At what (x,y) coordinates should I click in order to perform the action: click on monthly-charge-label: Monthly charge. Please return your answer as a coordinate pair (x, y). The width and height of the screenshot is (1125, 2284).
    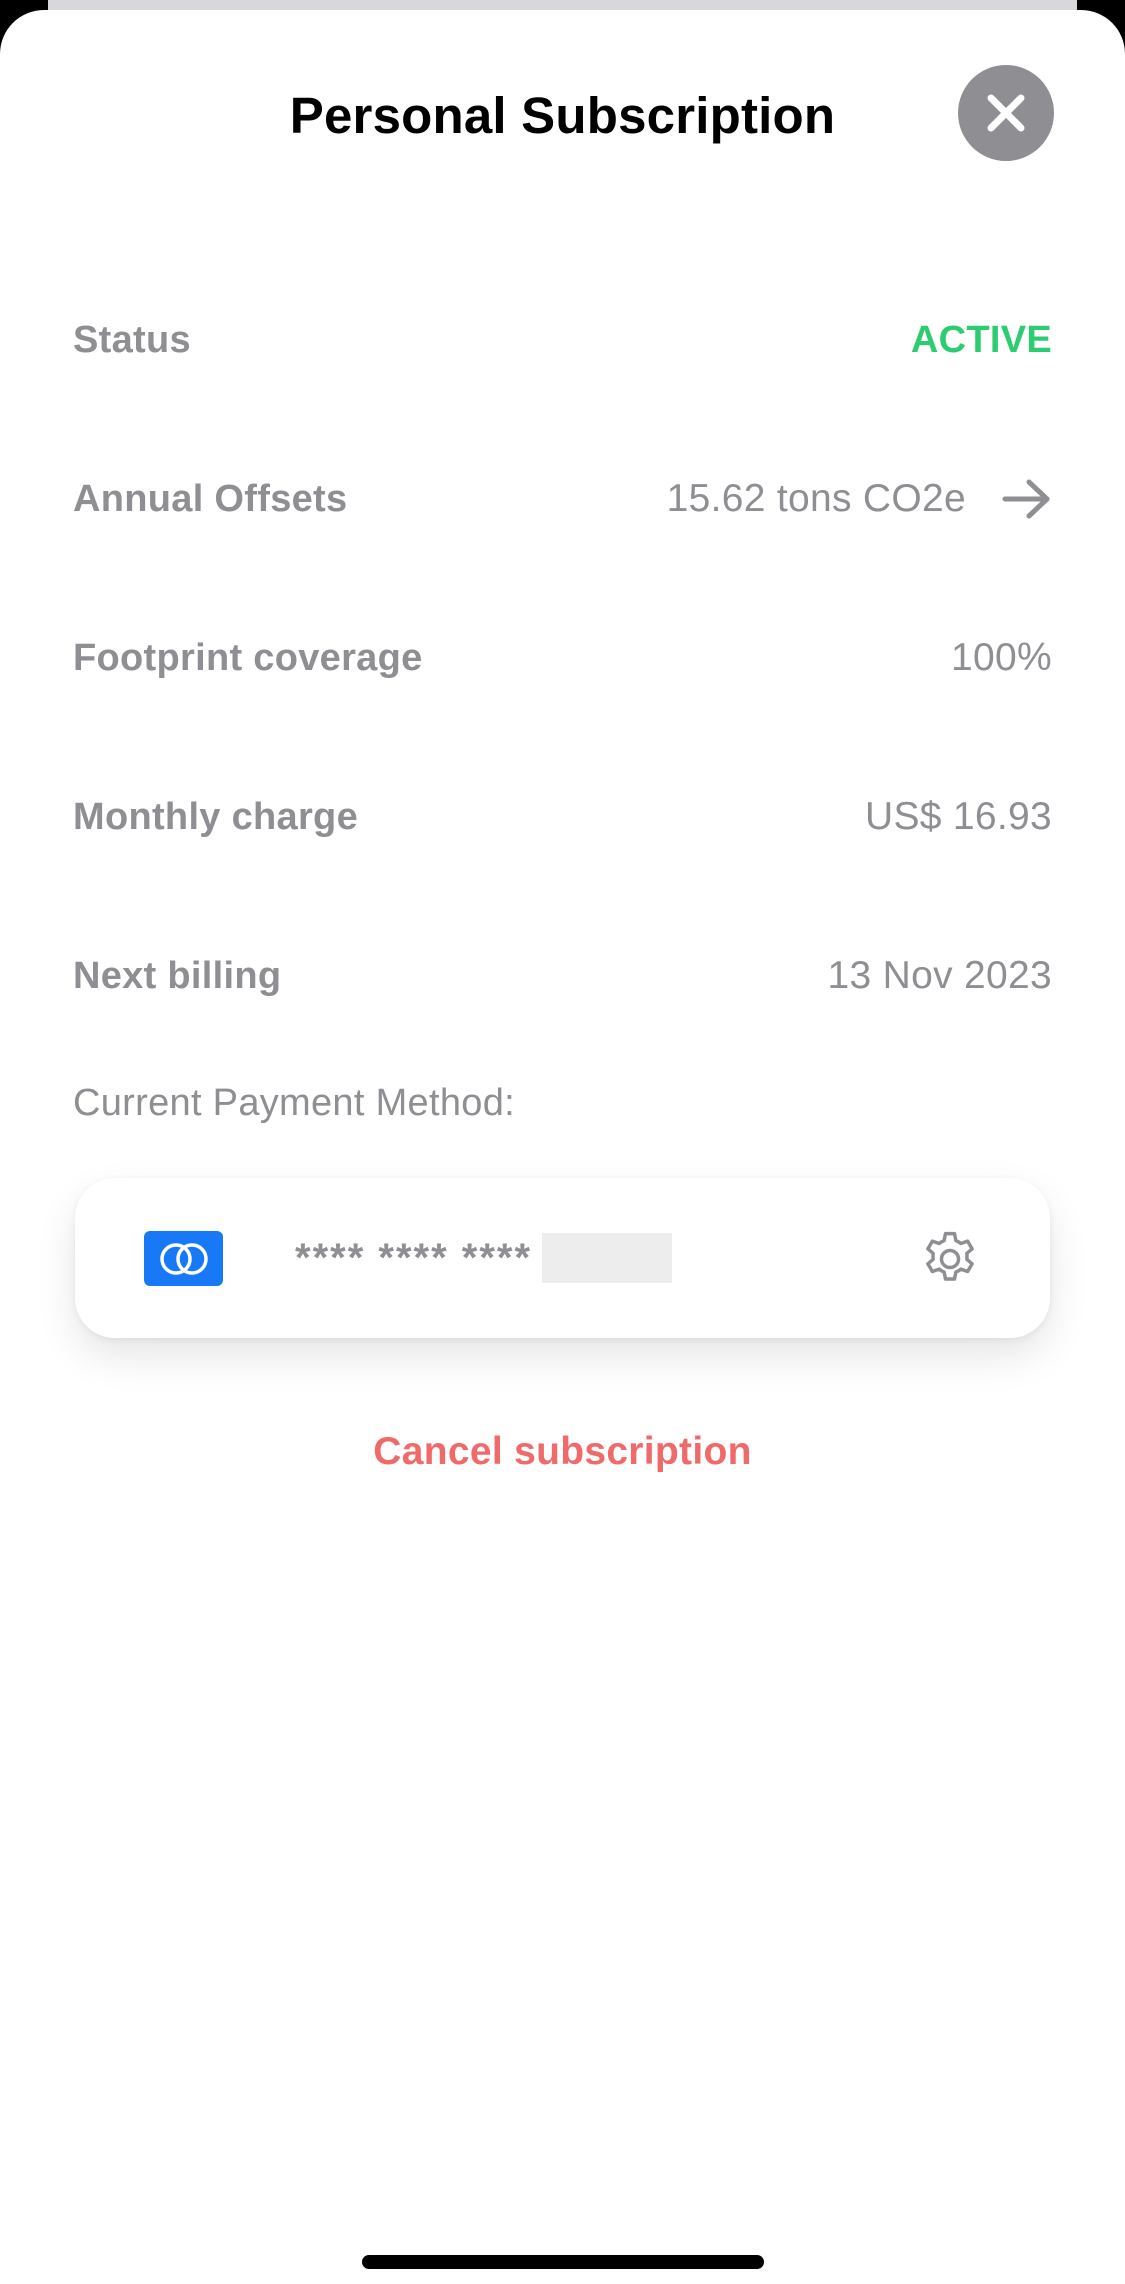
    Looking at the image, I should click on (216, 816).